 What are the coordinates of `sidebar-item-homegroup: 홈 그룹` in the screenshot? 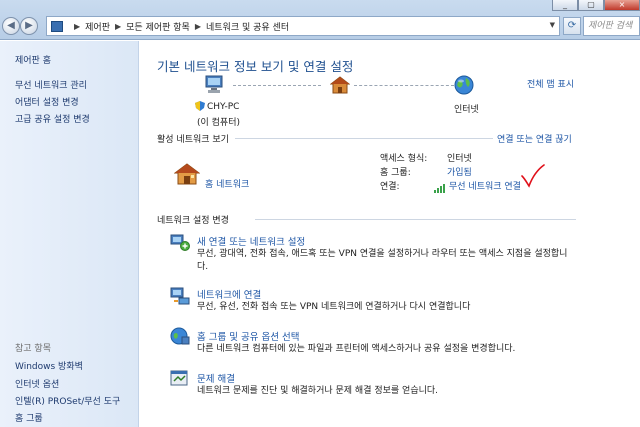 It's located at (29, 417).